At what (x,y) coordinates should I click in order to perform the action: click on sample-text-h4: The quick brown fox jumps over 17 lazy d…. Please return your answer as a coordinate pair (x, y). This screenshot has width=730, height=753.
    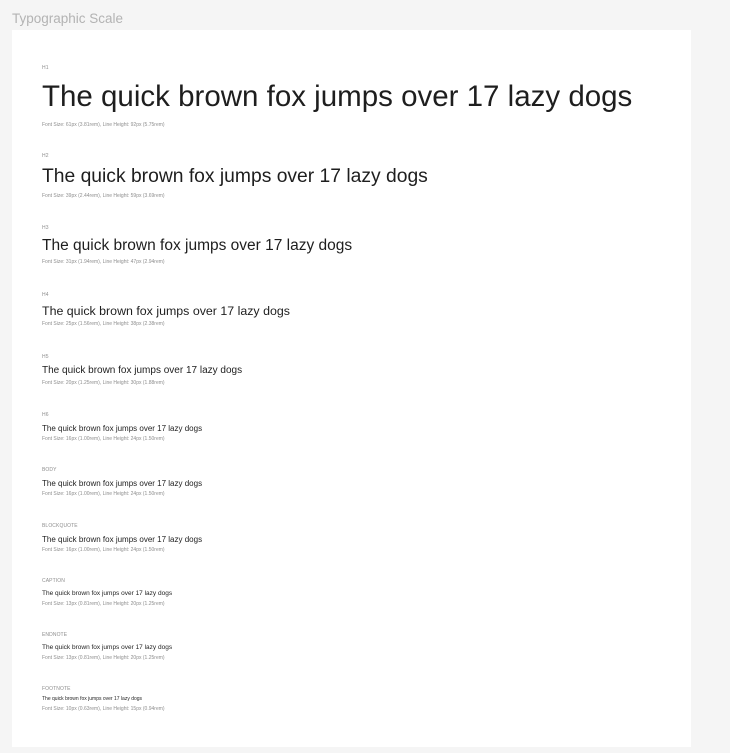
    Looking at the image, I should click on (166, 311).